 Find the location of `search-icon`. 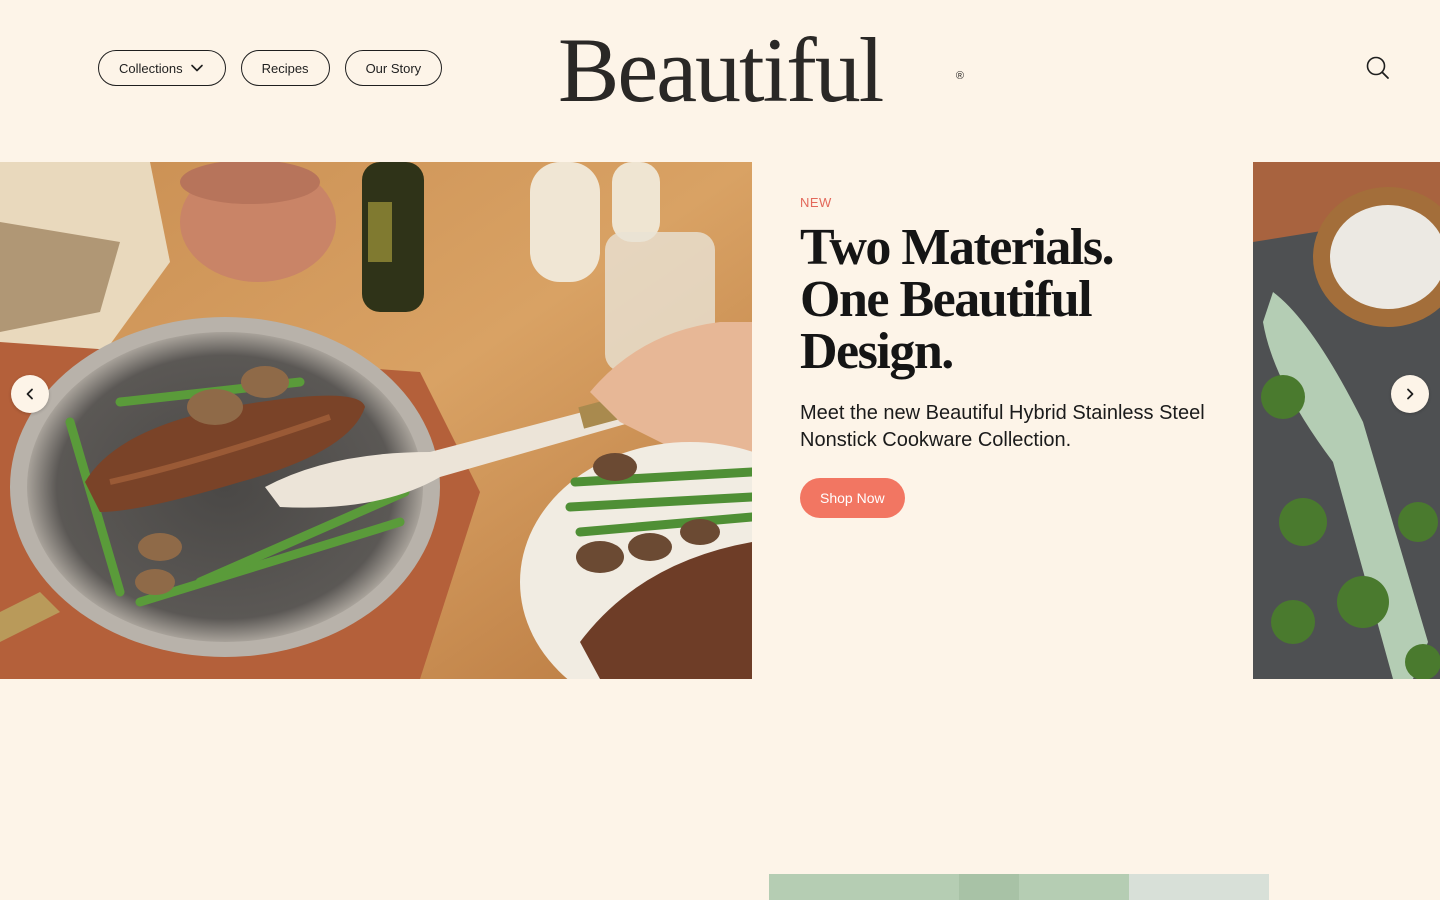

search-icon is located at coordinates (1377, 67).